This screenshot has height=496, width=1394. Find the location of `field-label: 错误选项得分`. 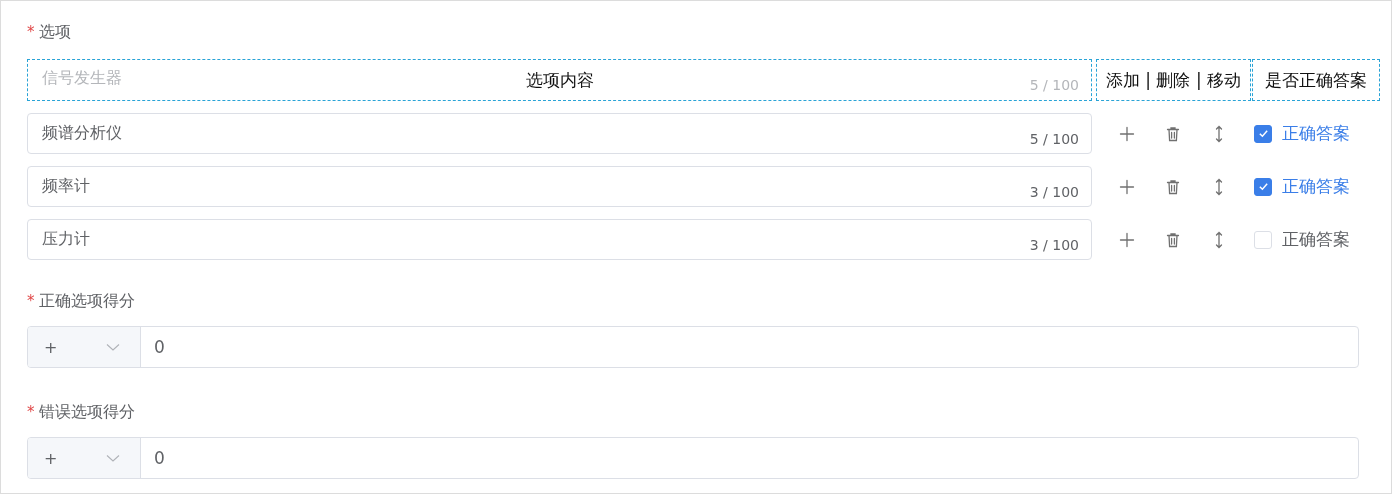

field-label: 错误选项得分 is located at coordinates (86, 412).